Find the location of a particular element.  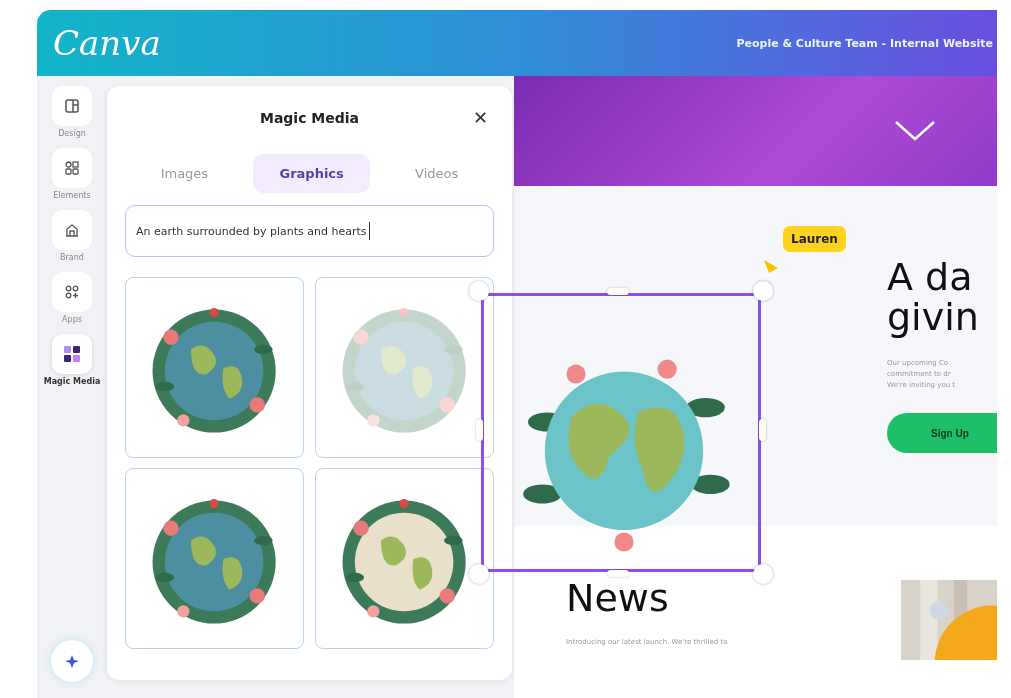

magic-media-icon is located at coordinates (72, 354).